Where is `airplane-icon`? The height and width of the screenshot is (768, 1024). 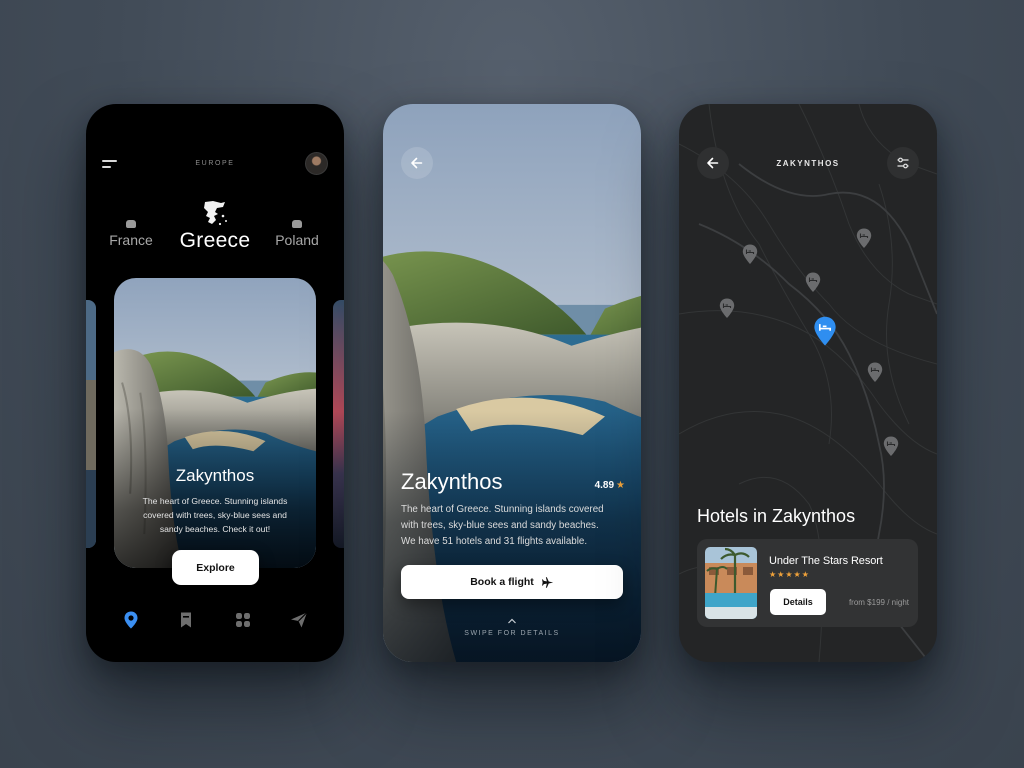 airplane-icon is located at coordinates (547, 582).